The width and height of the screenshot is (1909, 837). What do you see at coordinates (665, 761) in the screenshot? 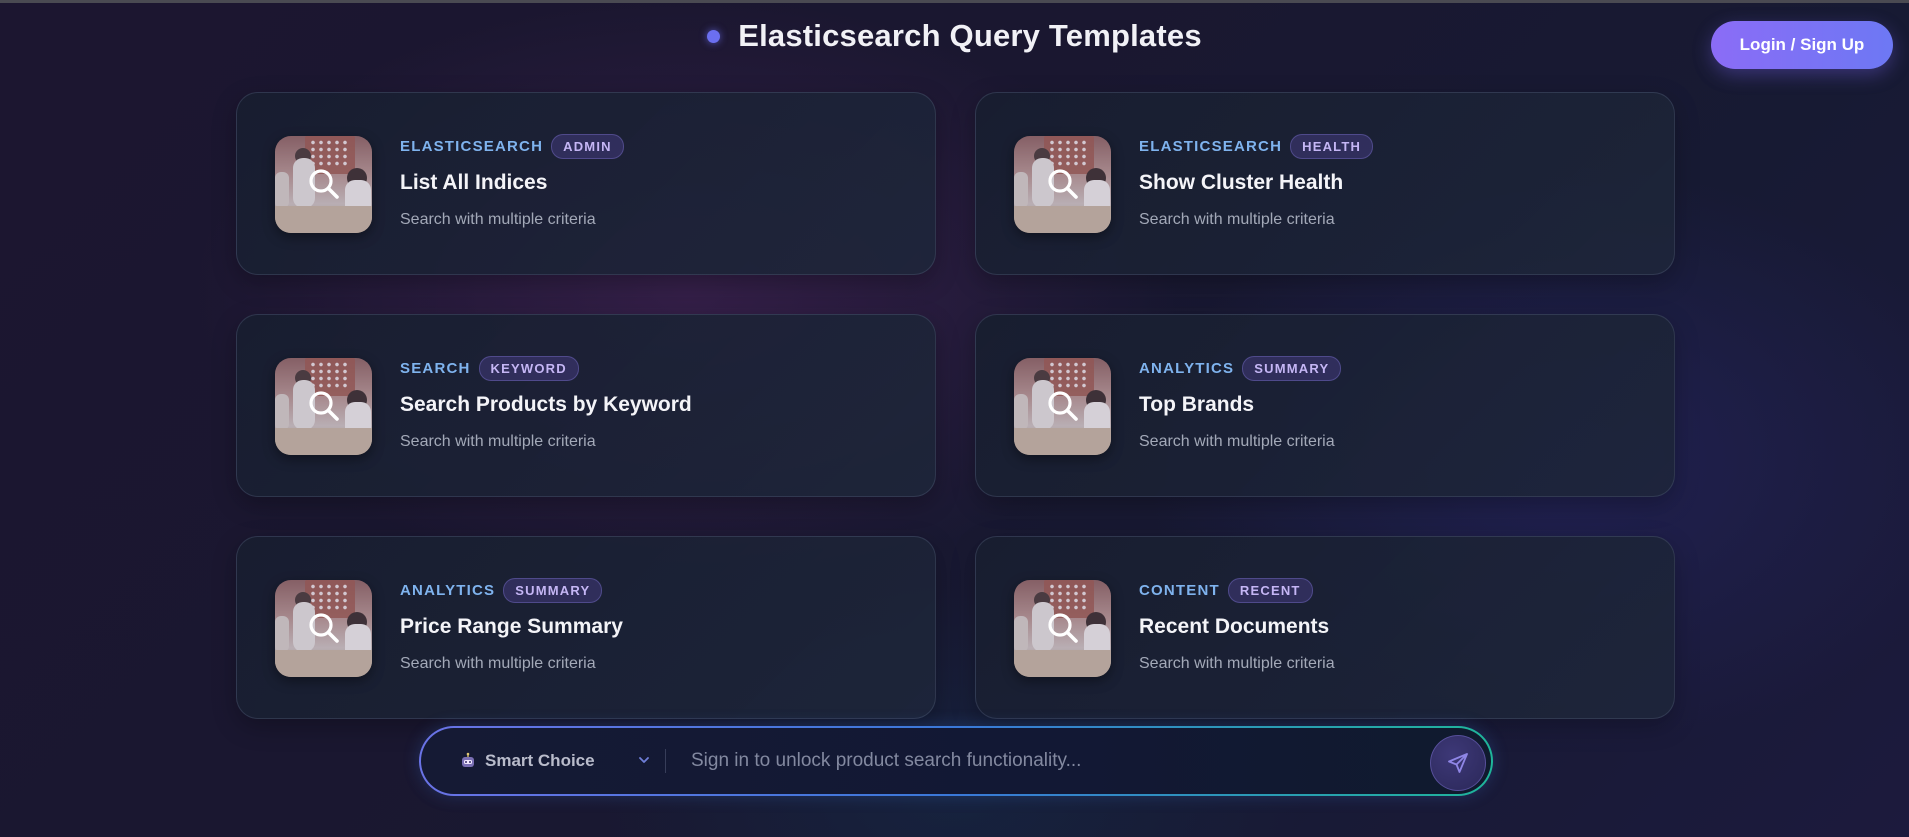
I see `divider` at bounding box center [665, 761].